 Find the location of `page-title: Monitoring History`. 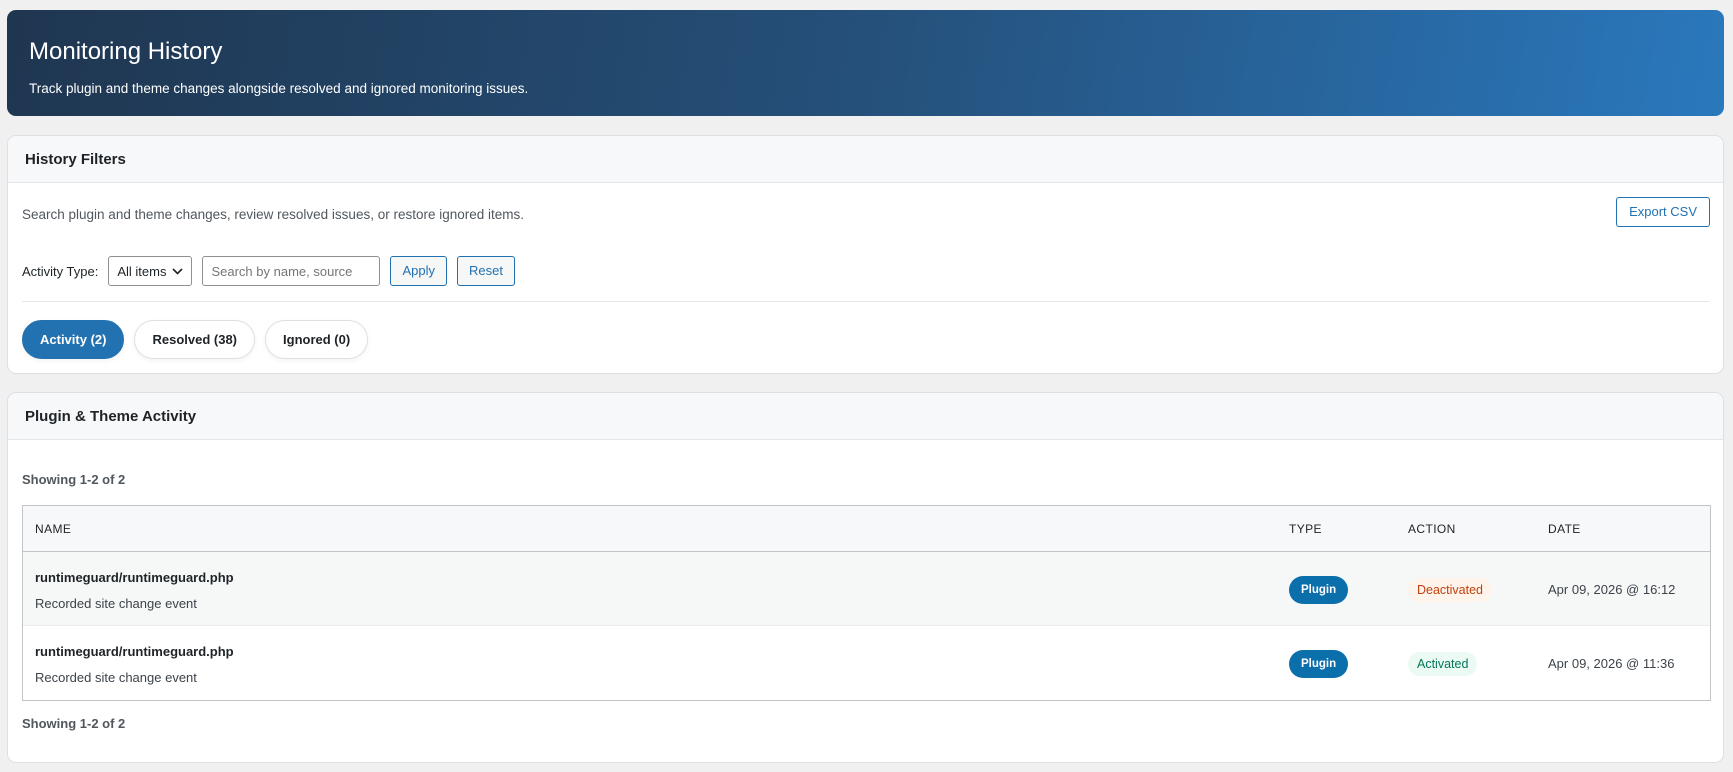

page-title: Monitoring History is located at coordinates (126, 51).